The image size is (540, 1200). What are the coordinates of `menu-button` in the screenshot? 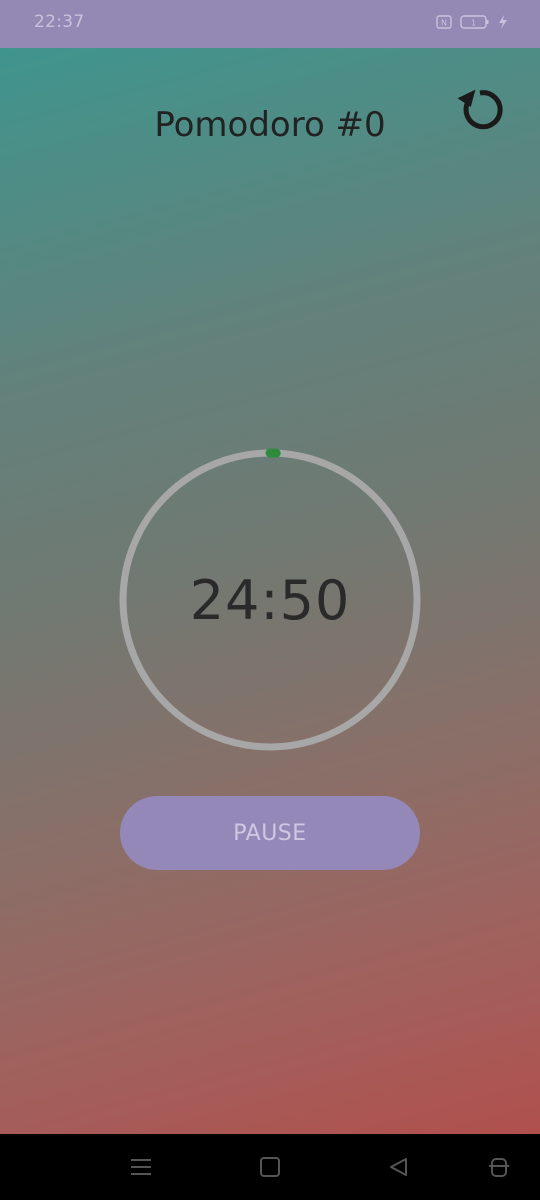 It's located at (141, 1167).